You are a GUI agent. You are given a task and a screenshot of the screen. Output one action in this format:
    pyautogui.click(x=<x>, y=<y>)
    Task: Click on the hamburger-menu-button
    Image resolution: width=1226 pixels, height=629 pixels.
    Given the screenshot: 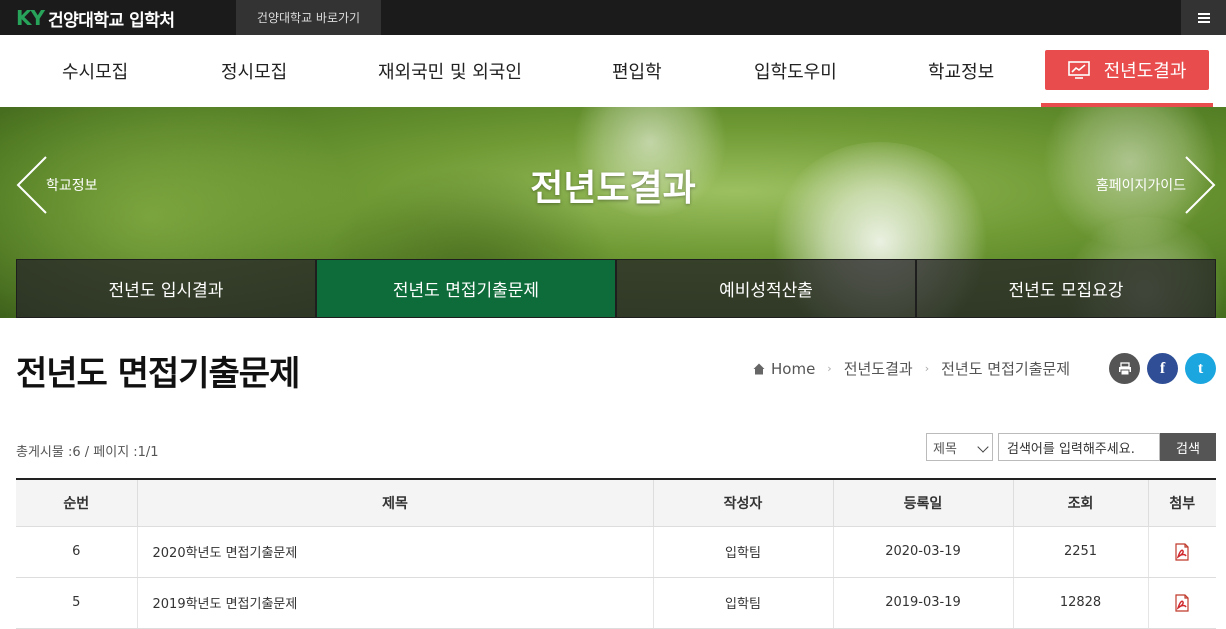 What is the action you would take?
    pyautogui.click(x=1203, y=17)
    